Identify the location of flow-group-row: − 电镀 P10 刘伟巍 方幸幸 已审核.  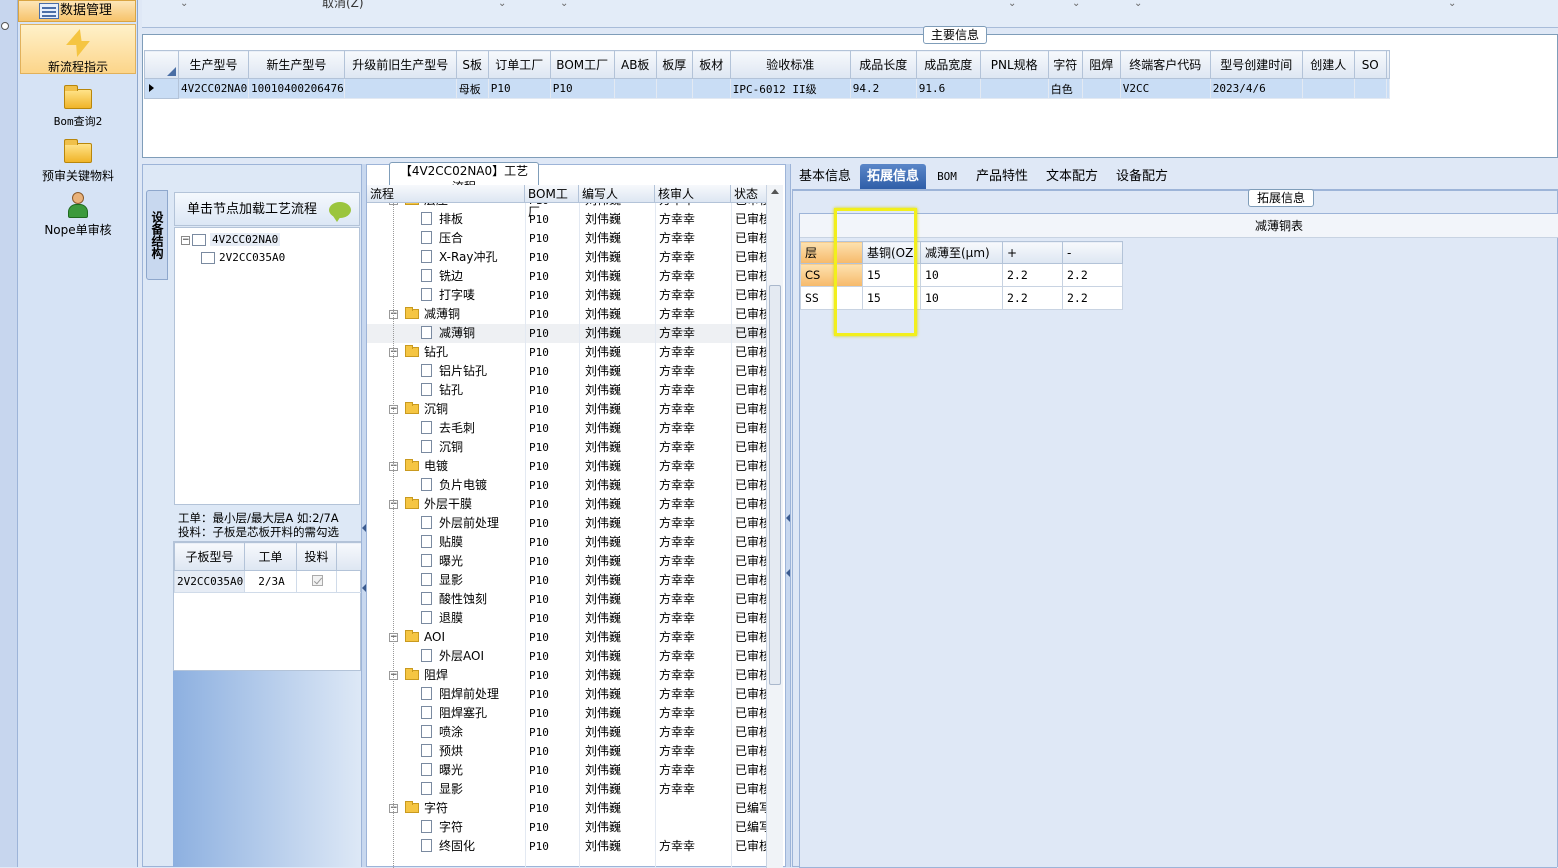
(567, 466).